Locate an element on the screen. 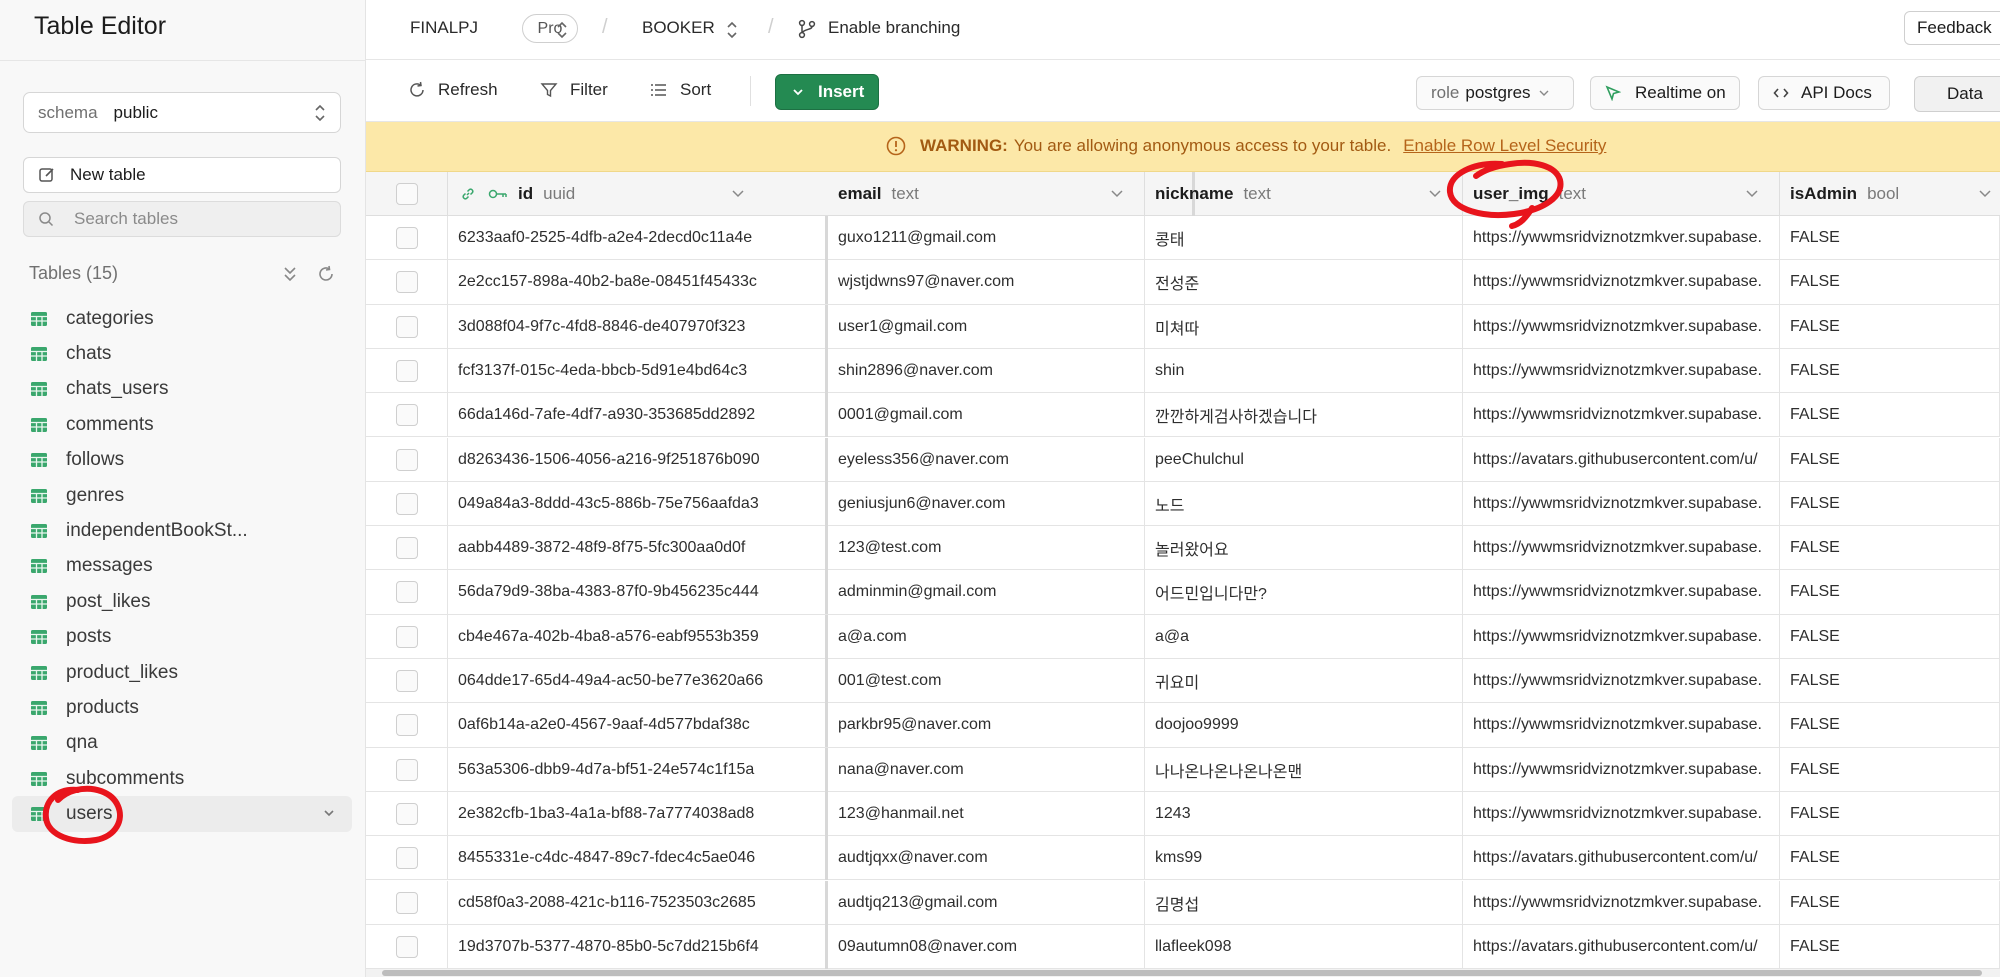  chevron-updown-icon is located at coordinates (732, 30).